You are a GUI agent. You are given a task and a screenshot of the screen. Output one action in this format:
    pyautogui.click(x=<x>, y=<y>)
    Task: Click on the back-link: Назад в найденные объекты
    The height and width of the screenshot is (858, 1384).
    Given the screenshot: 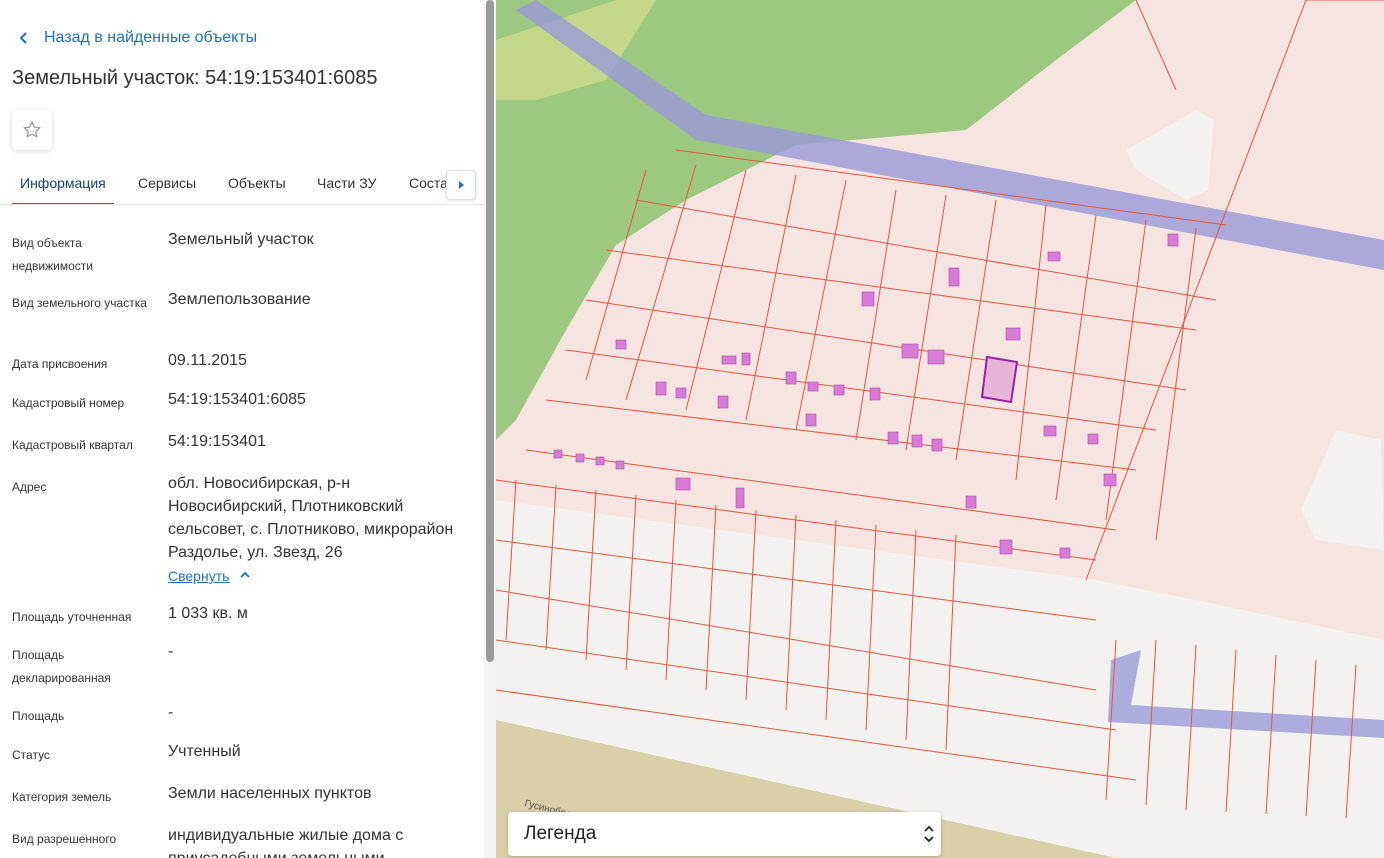 What is the action you would take?
    pyautogui.click(x=135, y=38)
    